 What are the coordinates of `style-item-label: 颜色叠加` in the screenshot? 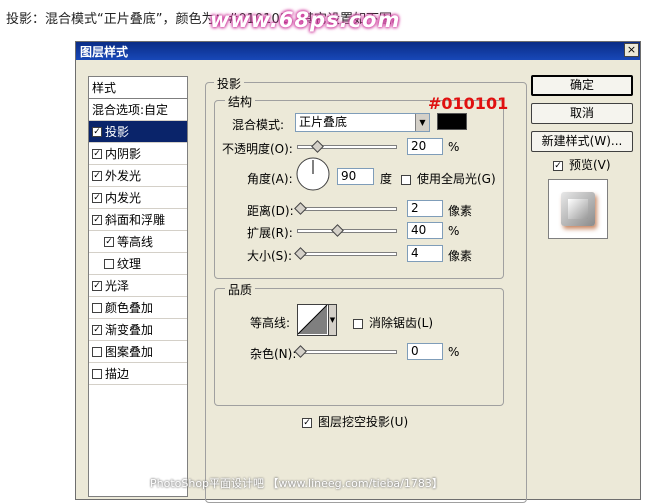 It's located at (129, 308).